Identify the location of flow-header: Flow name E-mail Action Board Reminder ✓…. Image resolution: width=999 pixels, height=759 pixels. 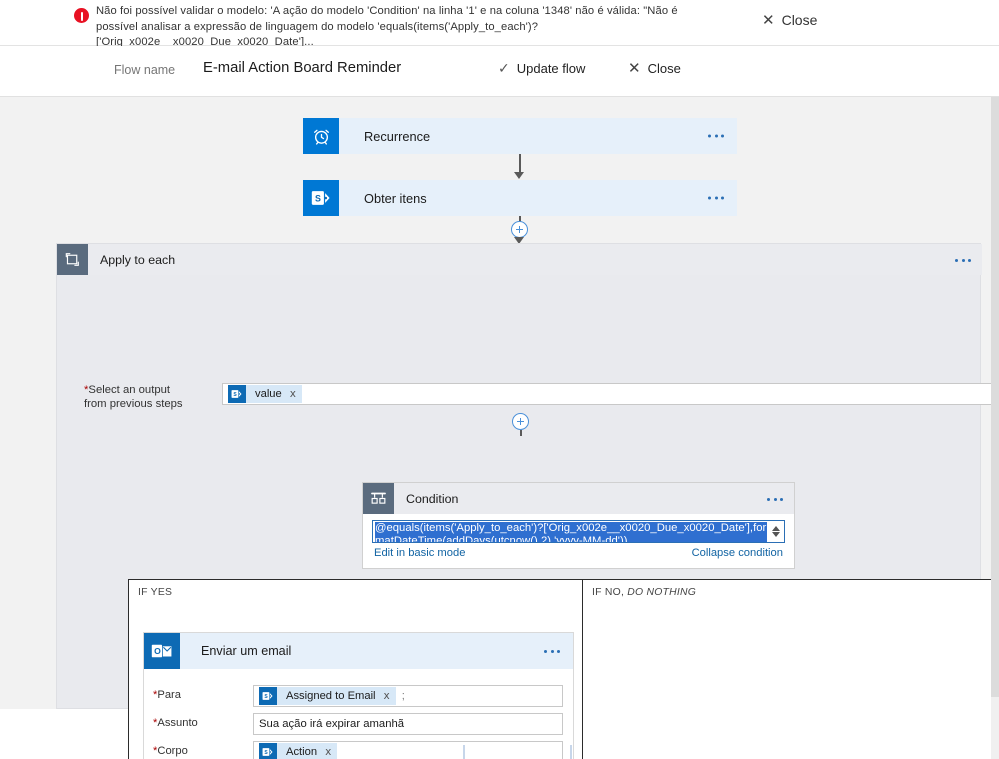
(499, 71).